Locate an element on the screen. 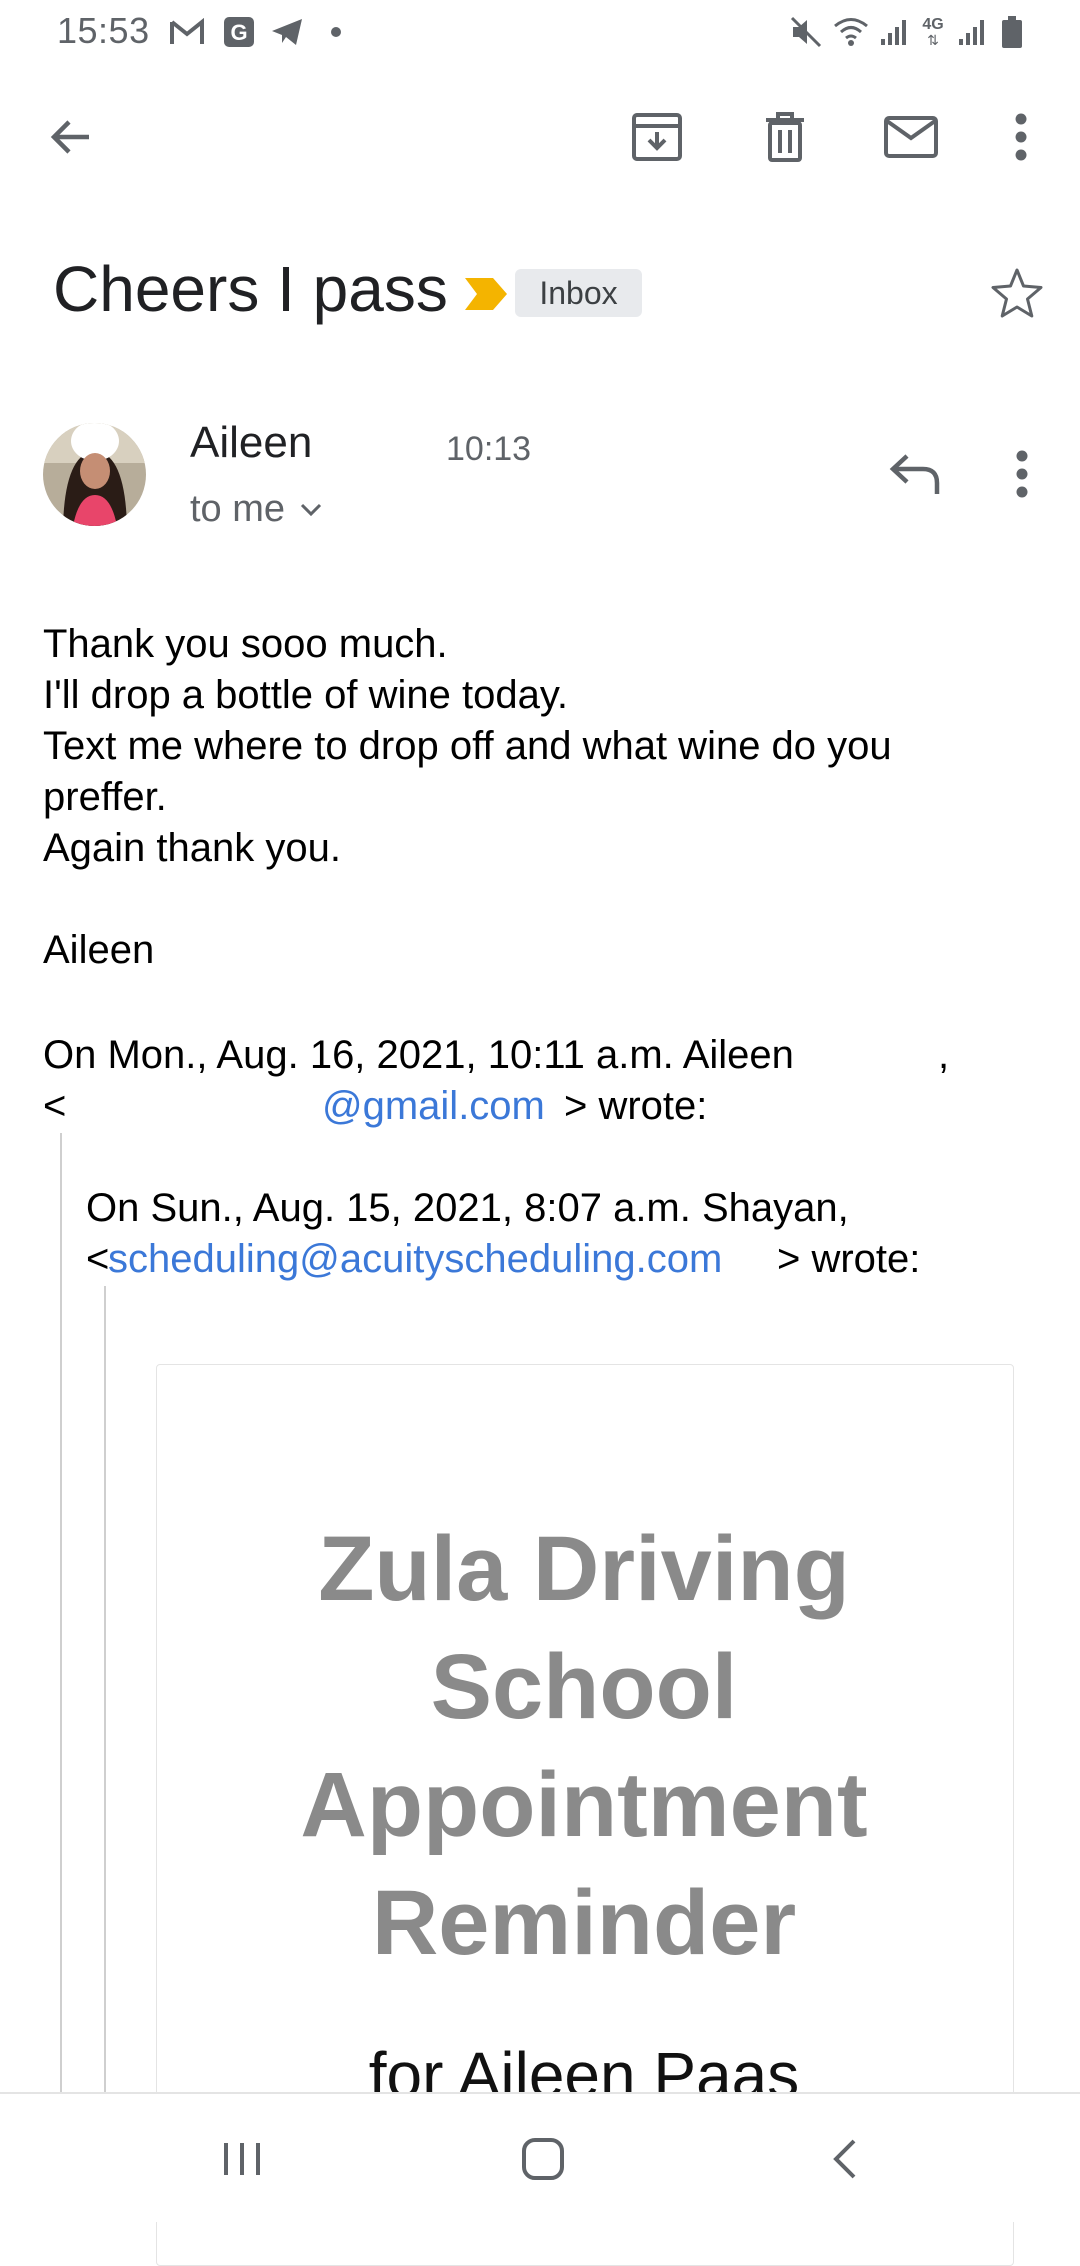 The width and height of the screenshot is (1080, 2266). more-options-button is located at coordinates (1021, 137).